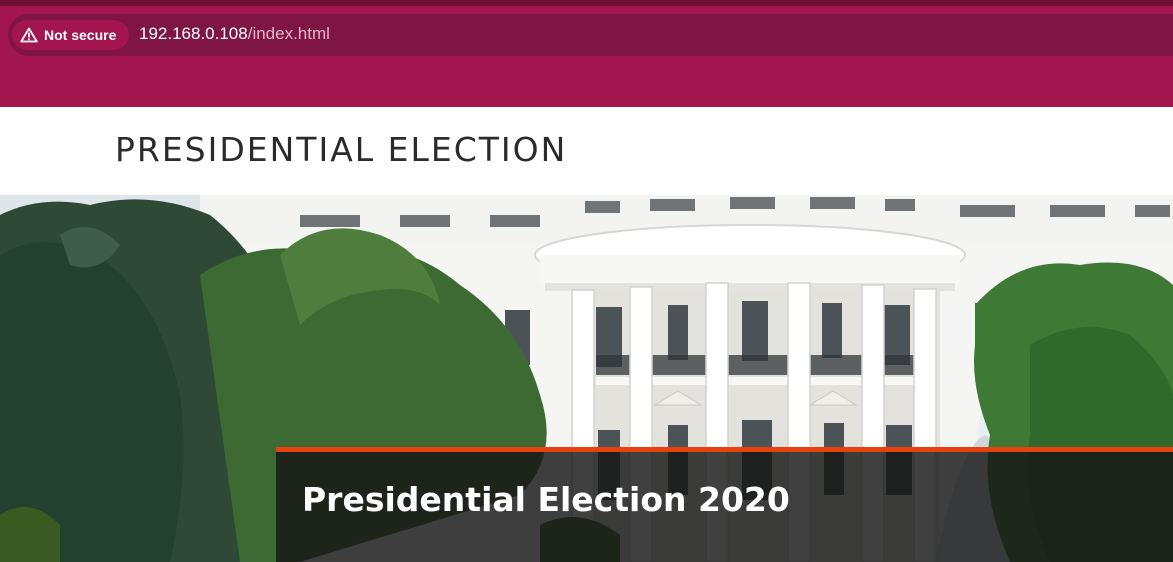  I want to click on tab-strip, so click(586, 3).